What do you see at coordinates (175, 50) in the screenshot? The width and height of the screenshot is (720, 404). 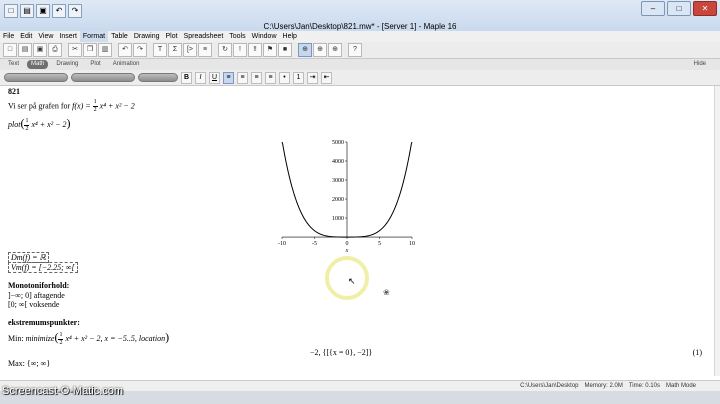 I see `math-icon: Σ` at bounding box center [175, 50].